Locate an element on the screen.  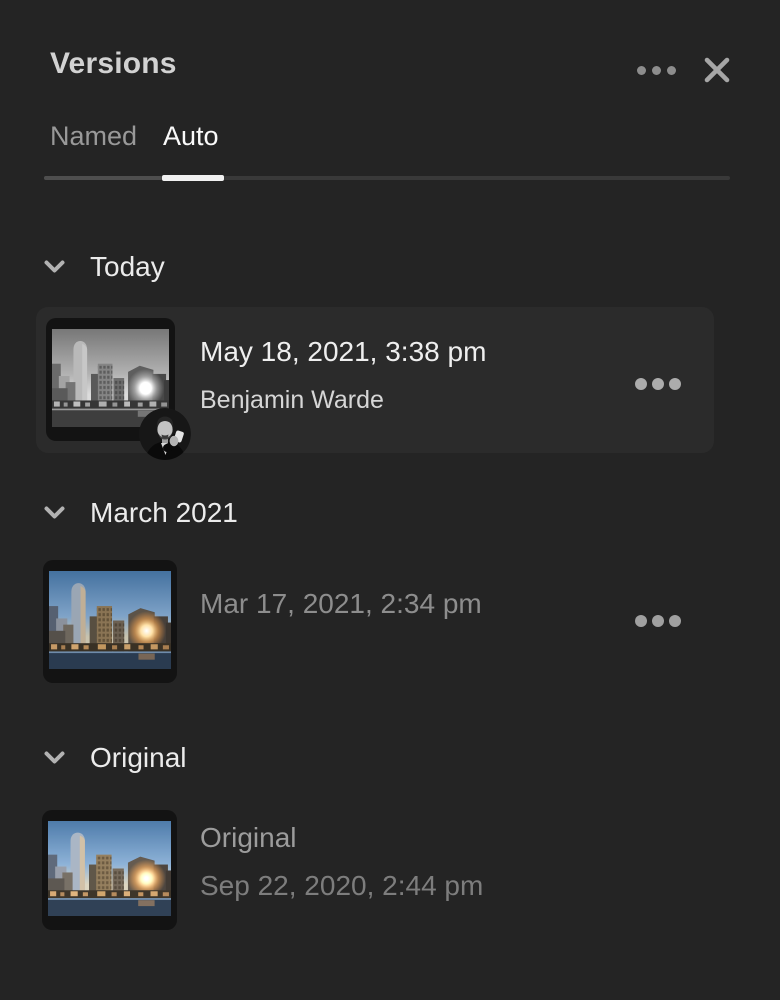
version-timestamp: Sep 22, 2020, 2:44 pm is located at coordinates (342, 885).